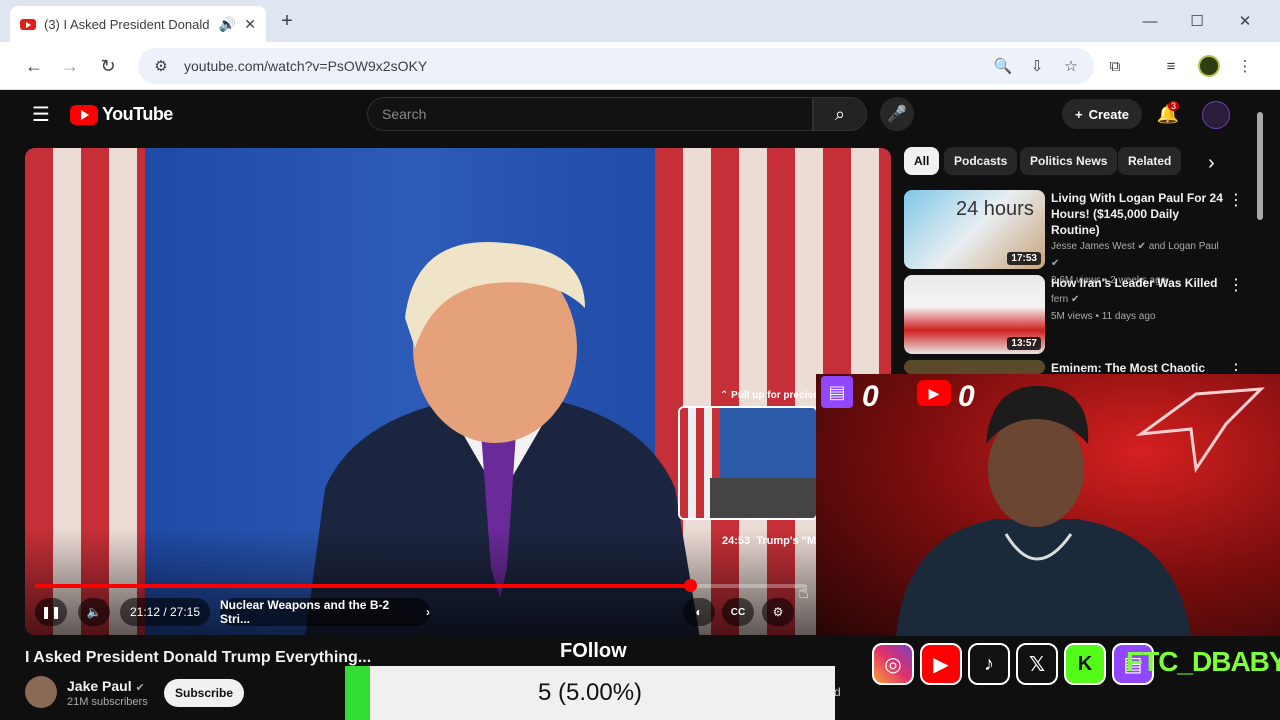  What do you see at coordinates (1043, 510) in the screenshot?
I see `streamer-figure` at bounding box center [1043, 510].